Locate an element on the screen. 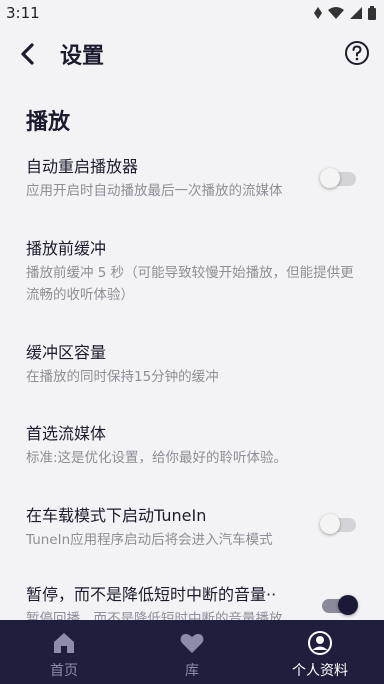  app-bar: 设置 is located at coordinates (192, 54).